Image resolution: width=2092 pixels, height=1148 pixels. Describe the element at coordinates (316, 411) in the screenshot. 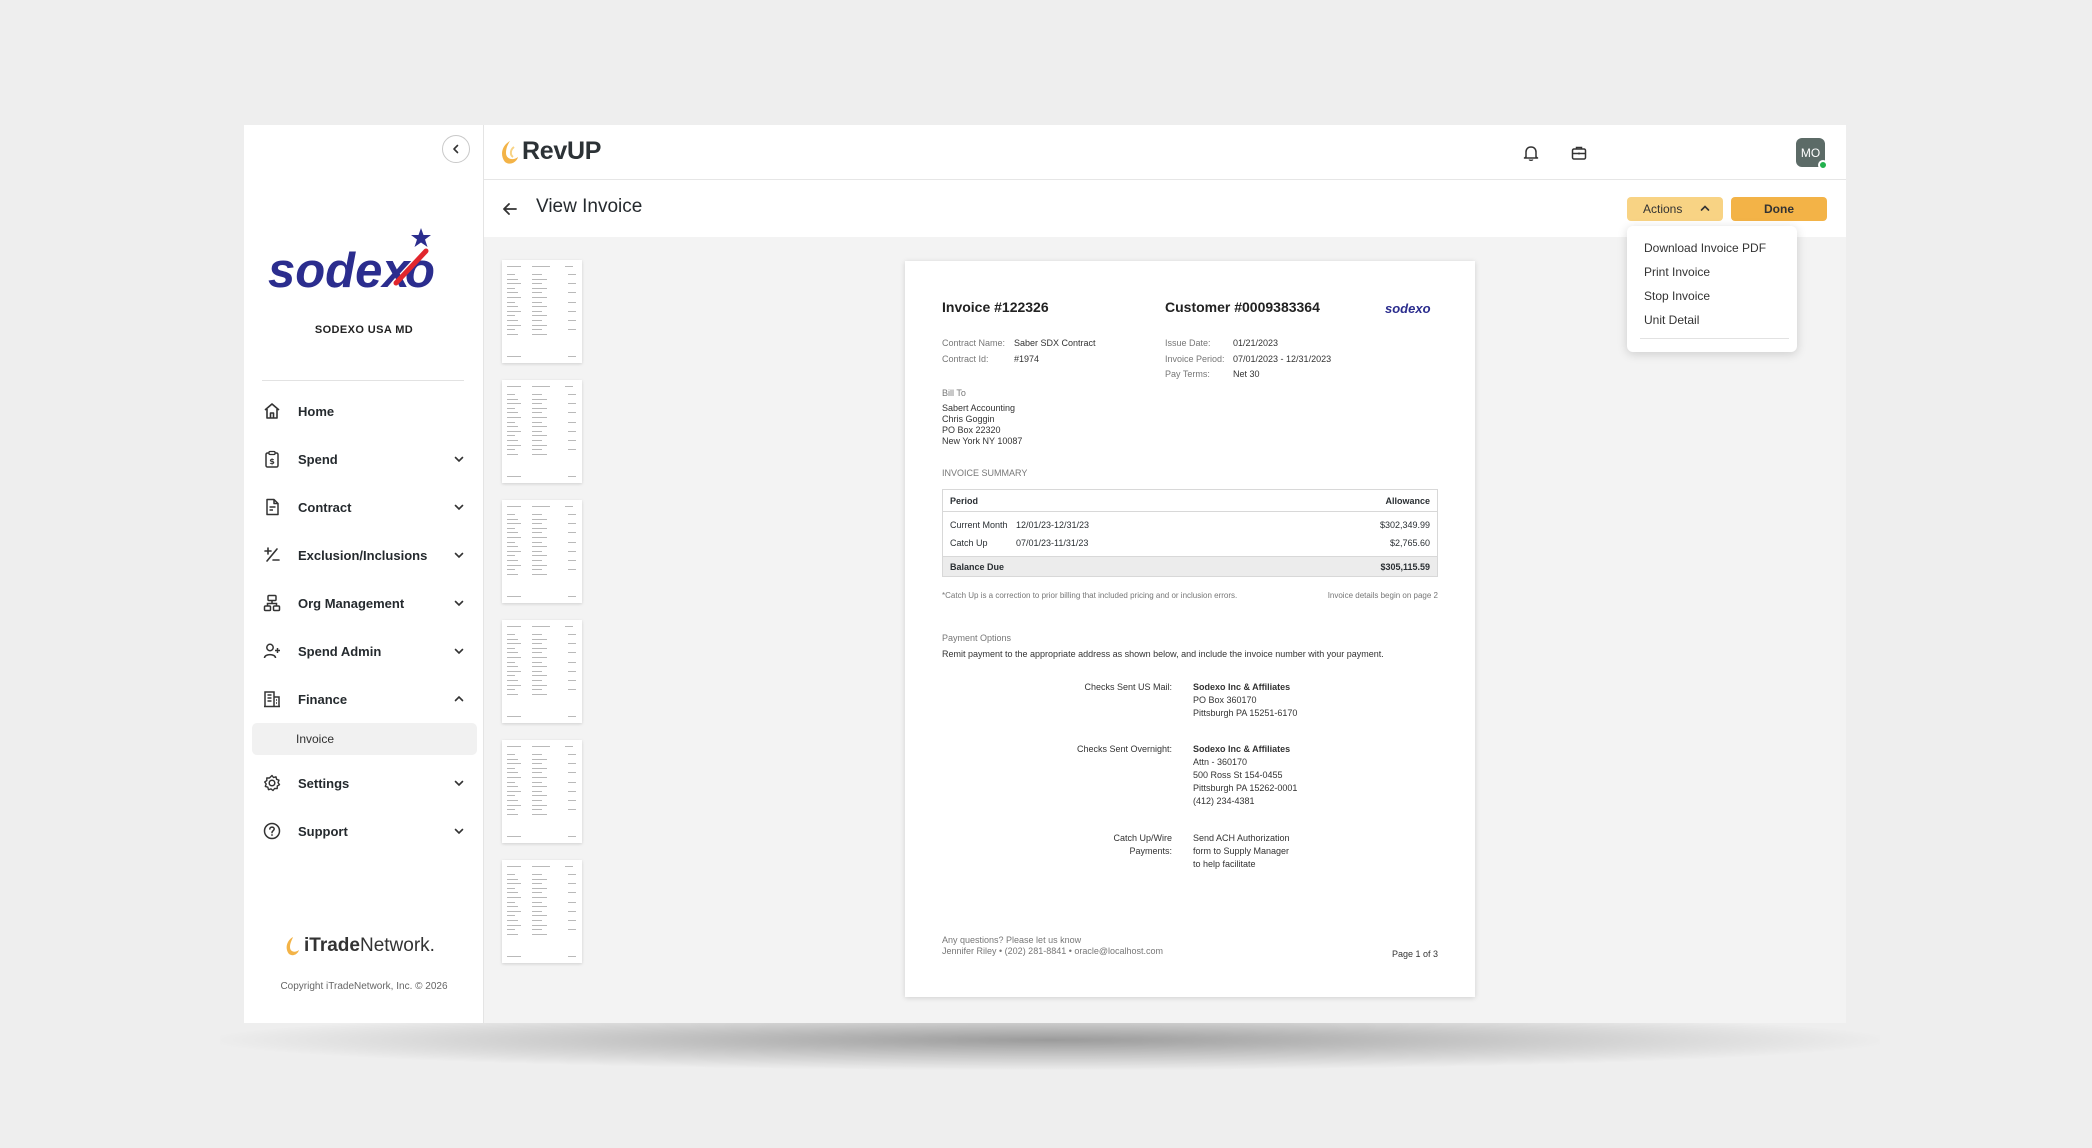

I see `sidebar-item-label: Home` at that location.